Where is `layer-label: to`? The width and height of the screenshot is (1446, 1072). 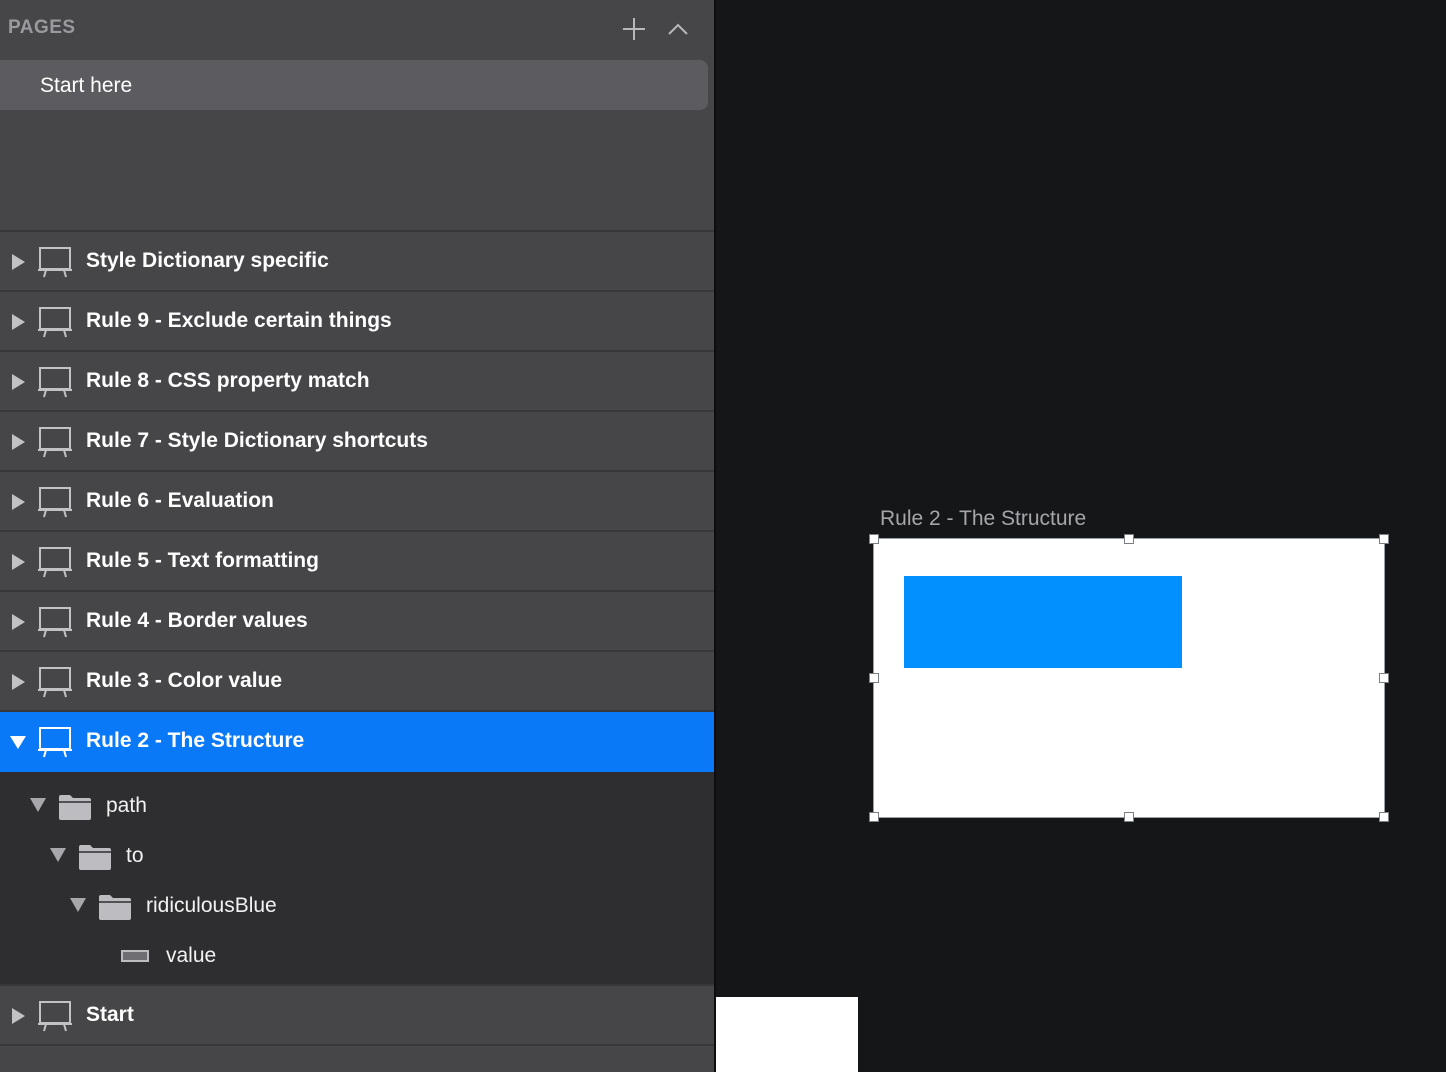
layer-label: to is located at coordinates (135, 855).